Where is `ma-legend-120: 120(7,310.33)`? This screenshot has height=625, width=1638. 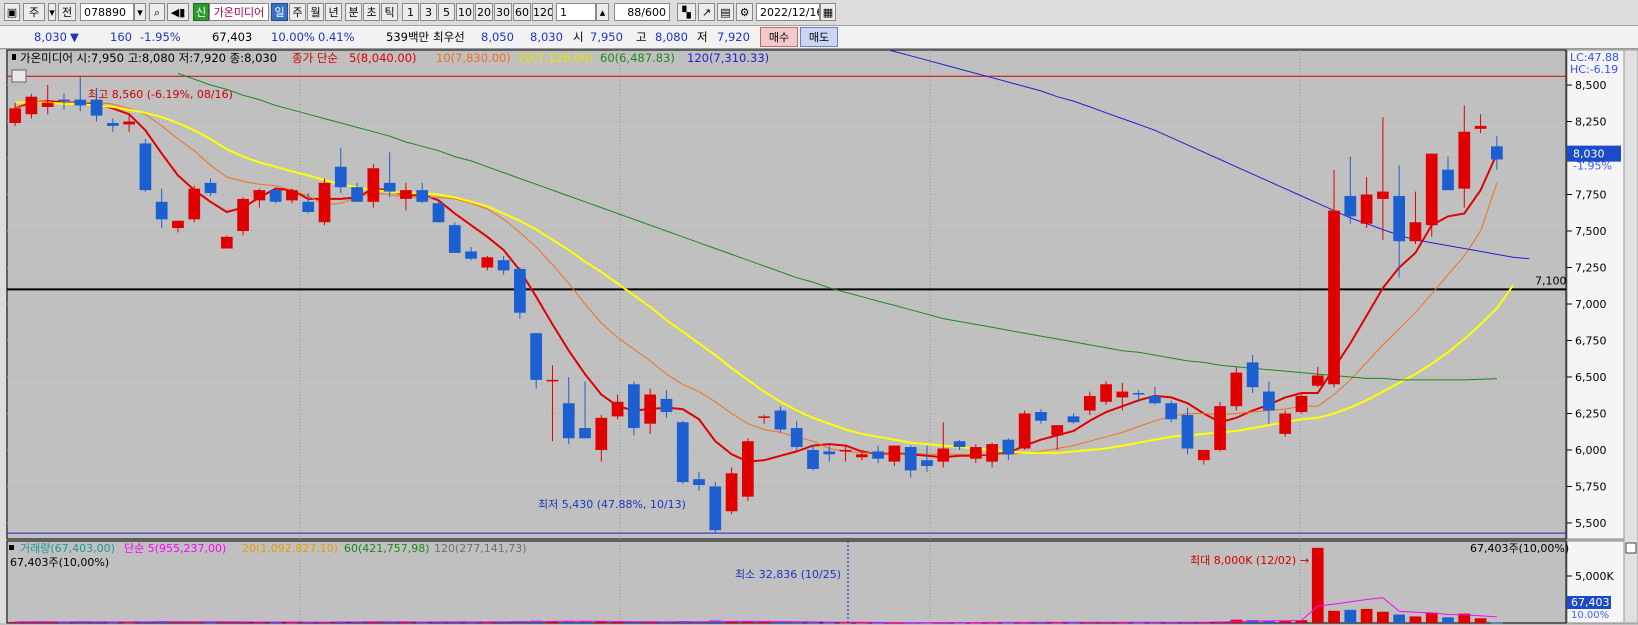
ma-legend-120: 120(7,310.33) is located at coordinates (728, 58).